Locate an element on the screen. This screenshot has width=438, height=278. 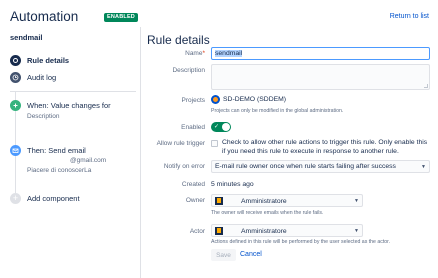
owner-label: Owner is located at coordinates (195, 200).